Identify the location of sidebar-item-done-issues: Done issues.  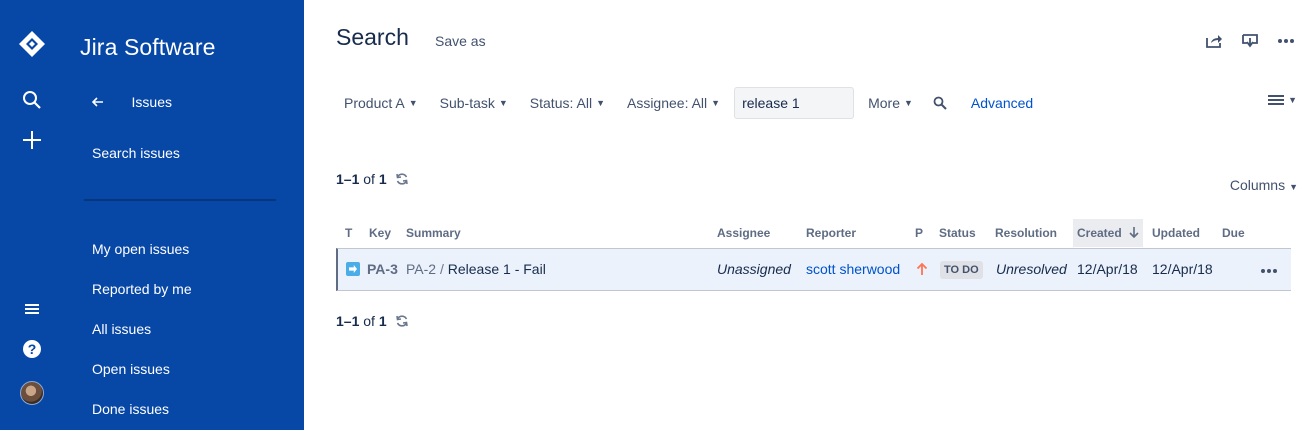
(130, 409).